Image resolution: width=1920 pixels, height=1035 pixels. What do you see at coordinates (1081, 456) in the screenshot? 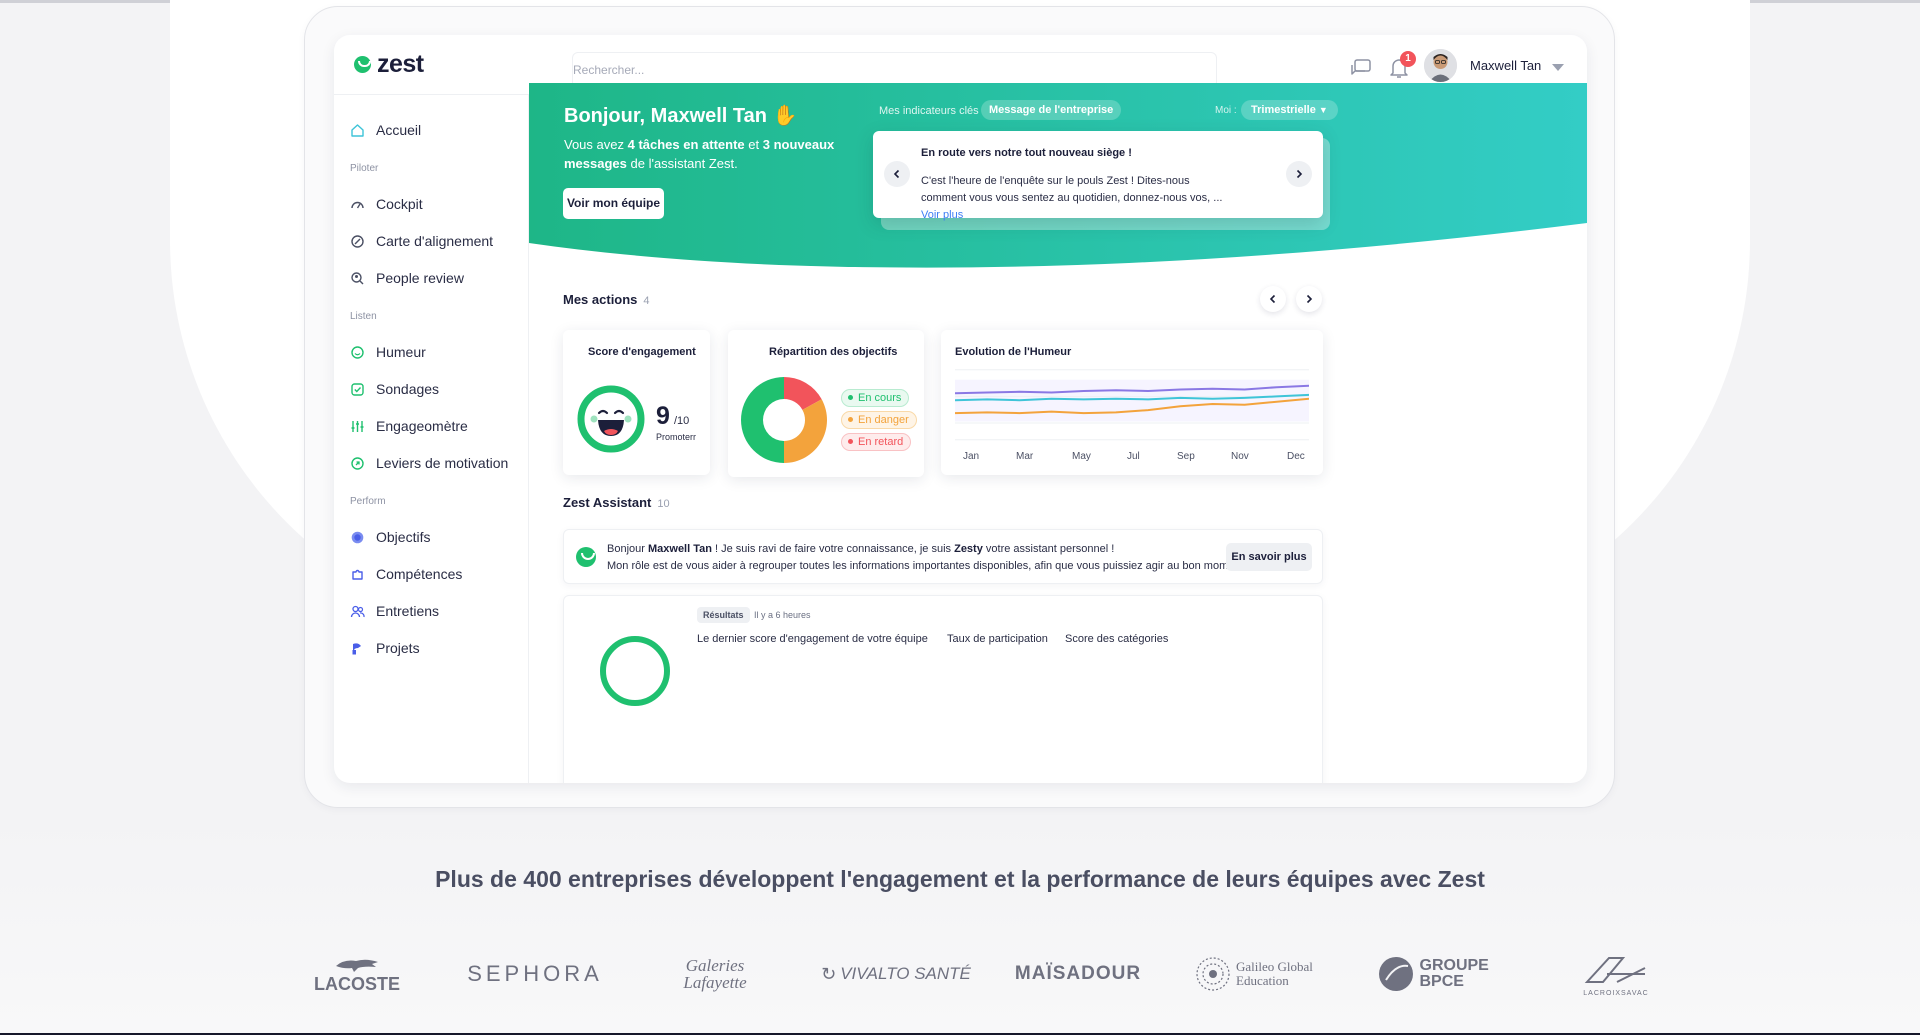
I see `month-label: May` at bounding box center [1081, 456].